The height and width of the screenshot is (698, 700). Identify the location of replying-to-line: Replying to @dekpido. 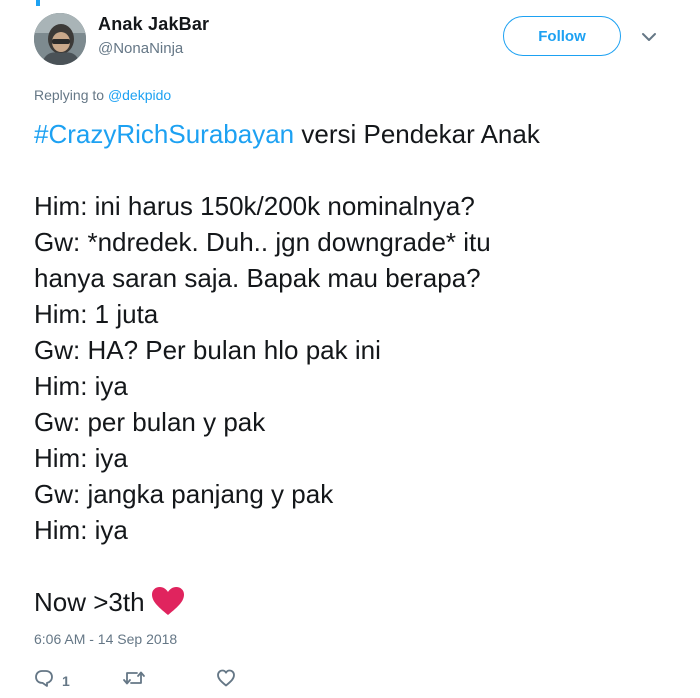
(102, 95).